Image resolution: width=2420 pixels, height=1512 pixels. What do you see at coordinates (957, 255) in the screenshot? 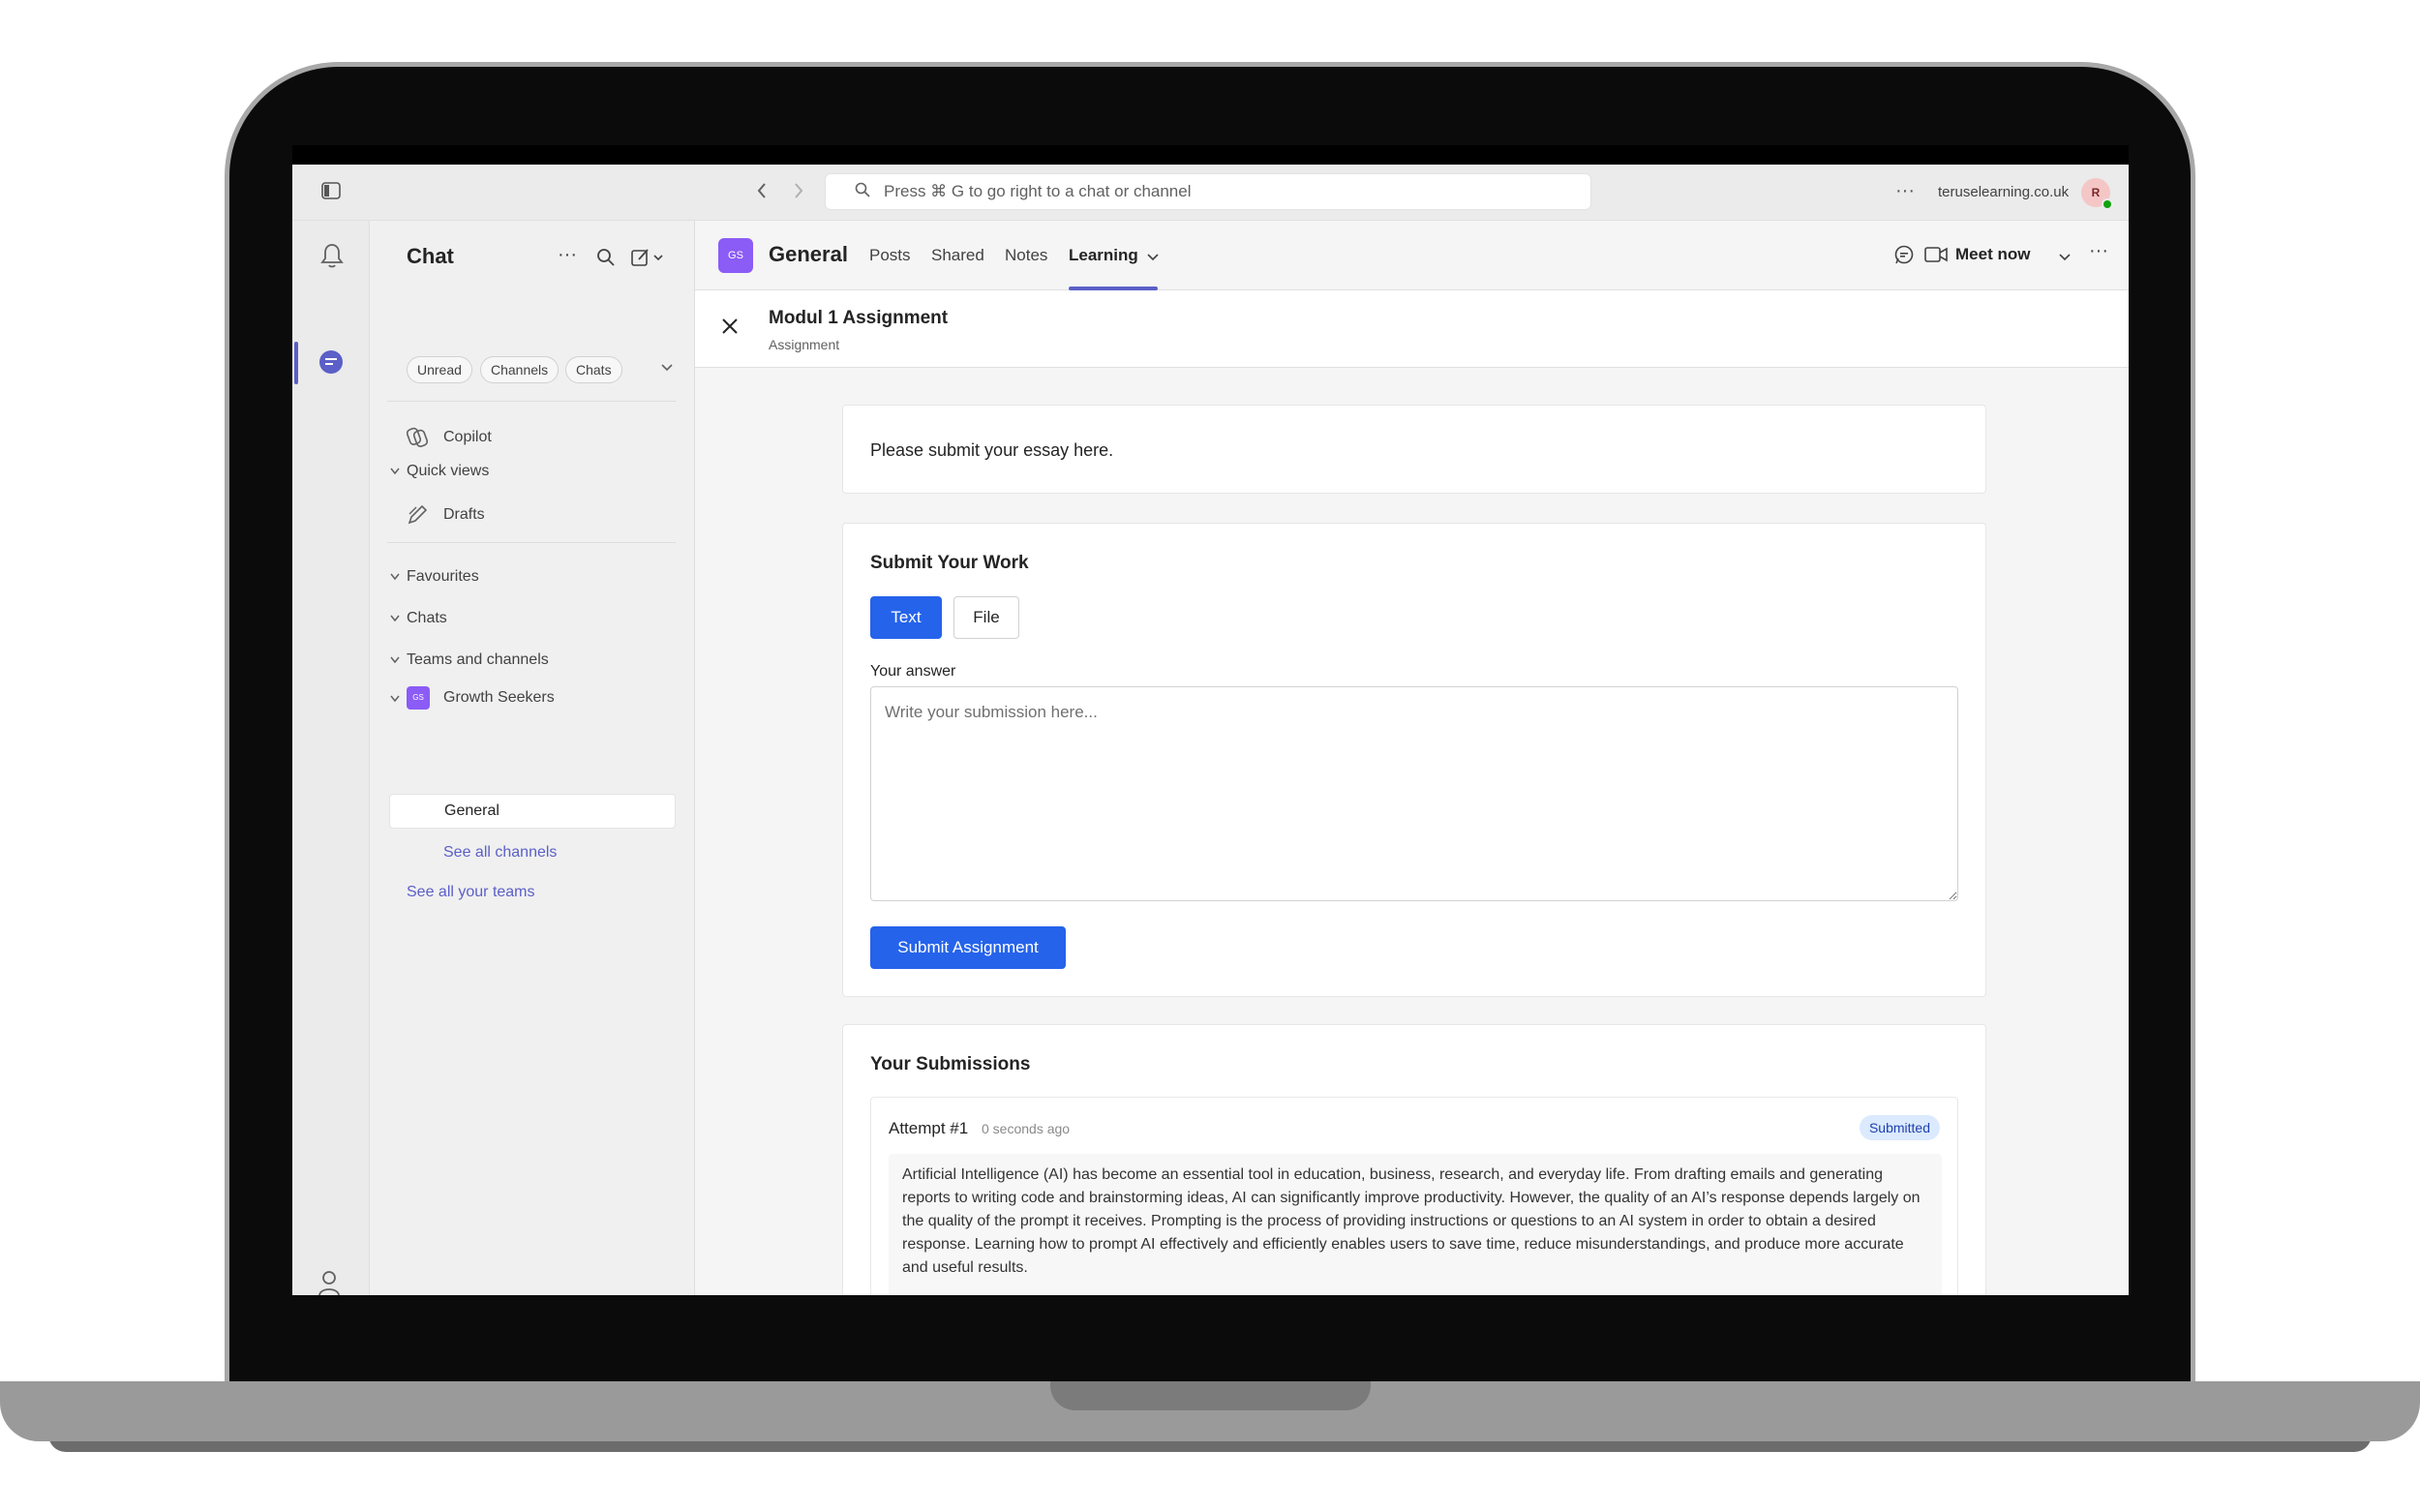
I see `tab-shared: Shared` at bounding box center [957, 255].